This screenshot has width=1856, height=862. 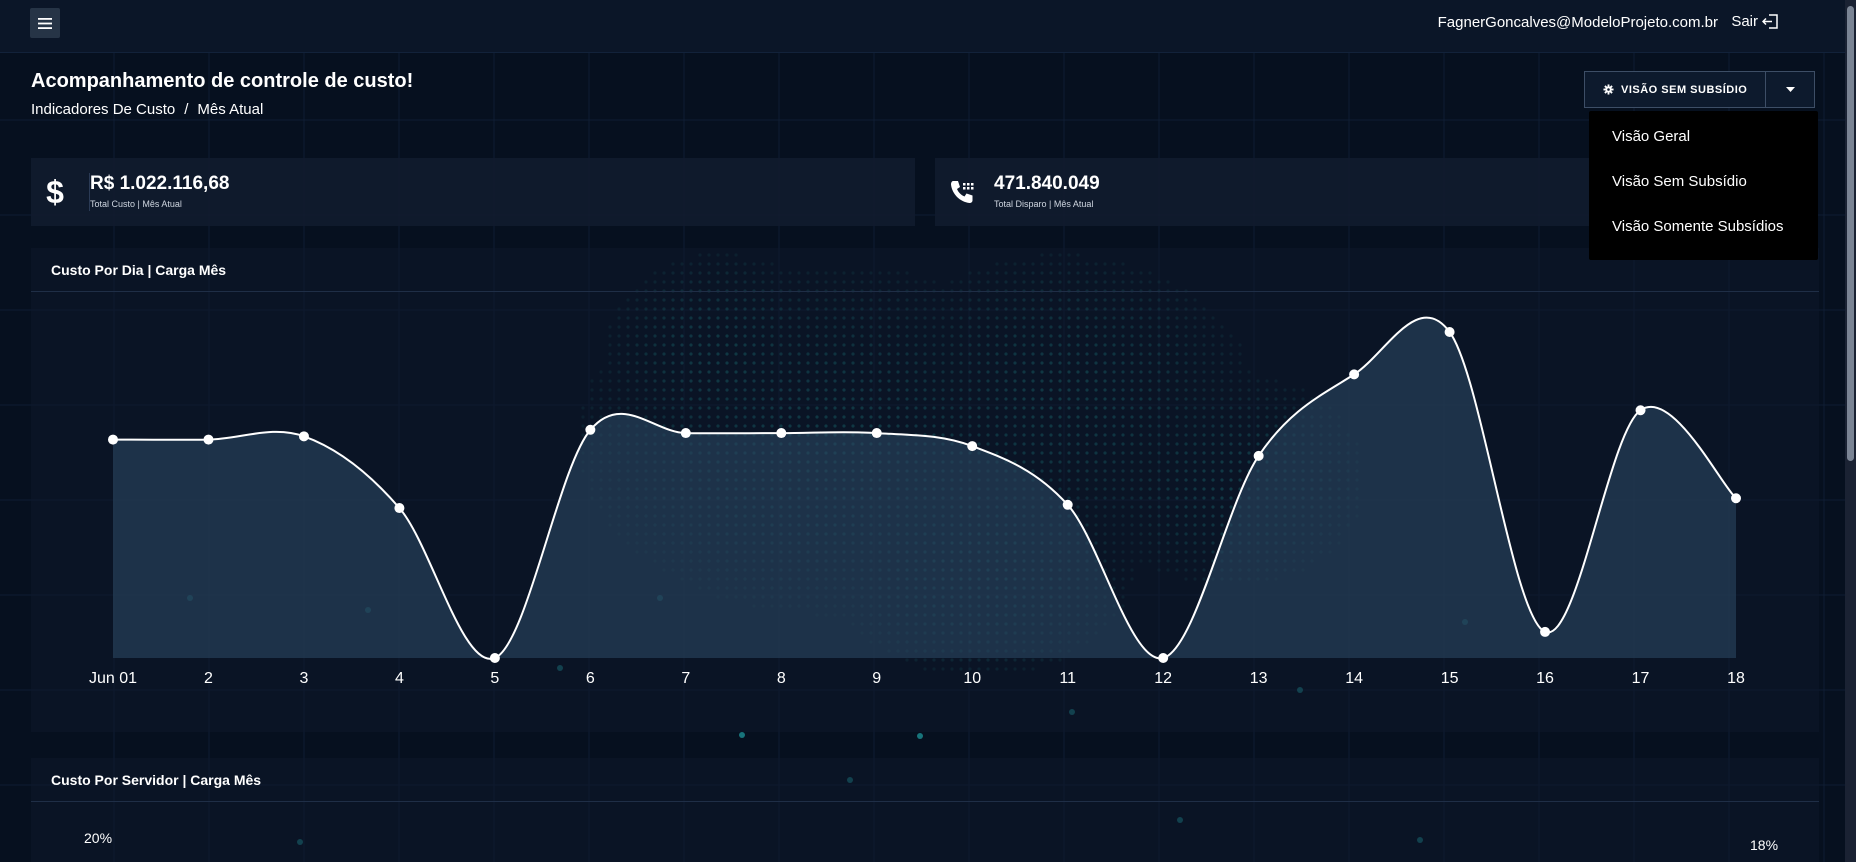 I want to click on x-tick-label: 8, so click(x=781, y=678).